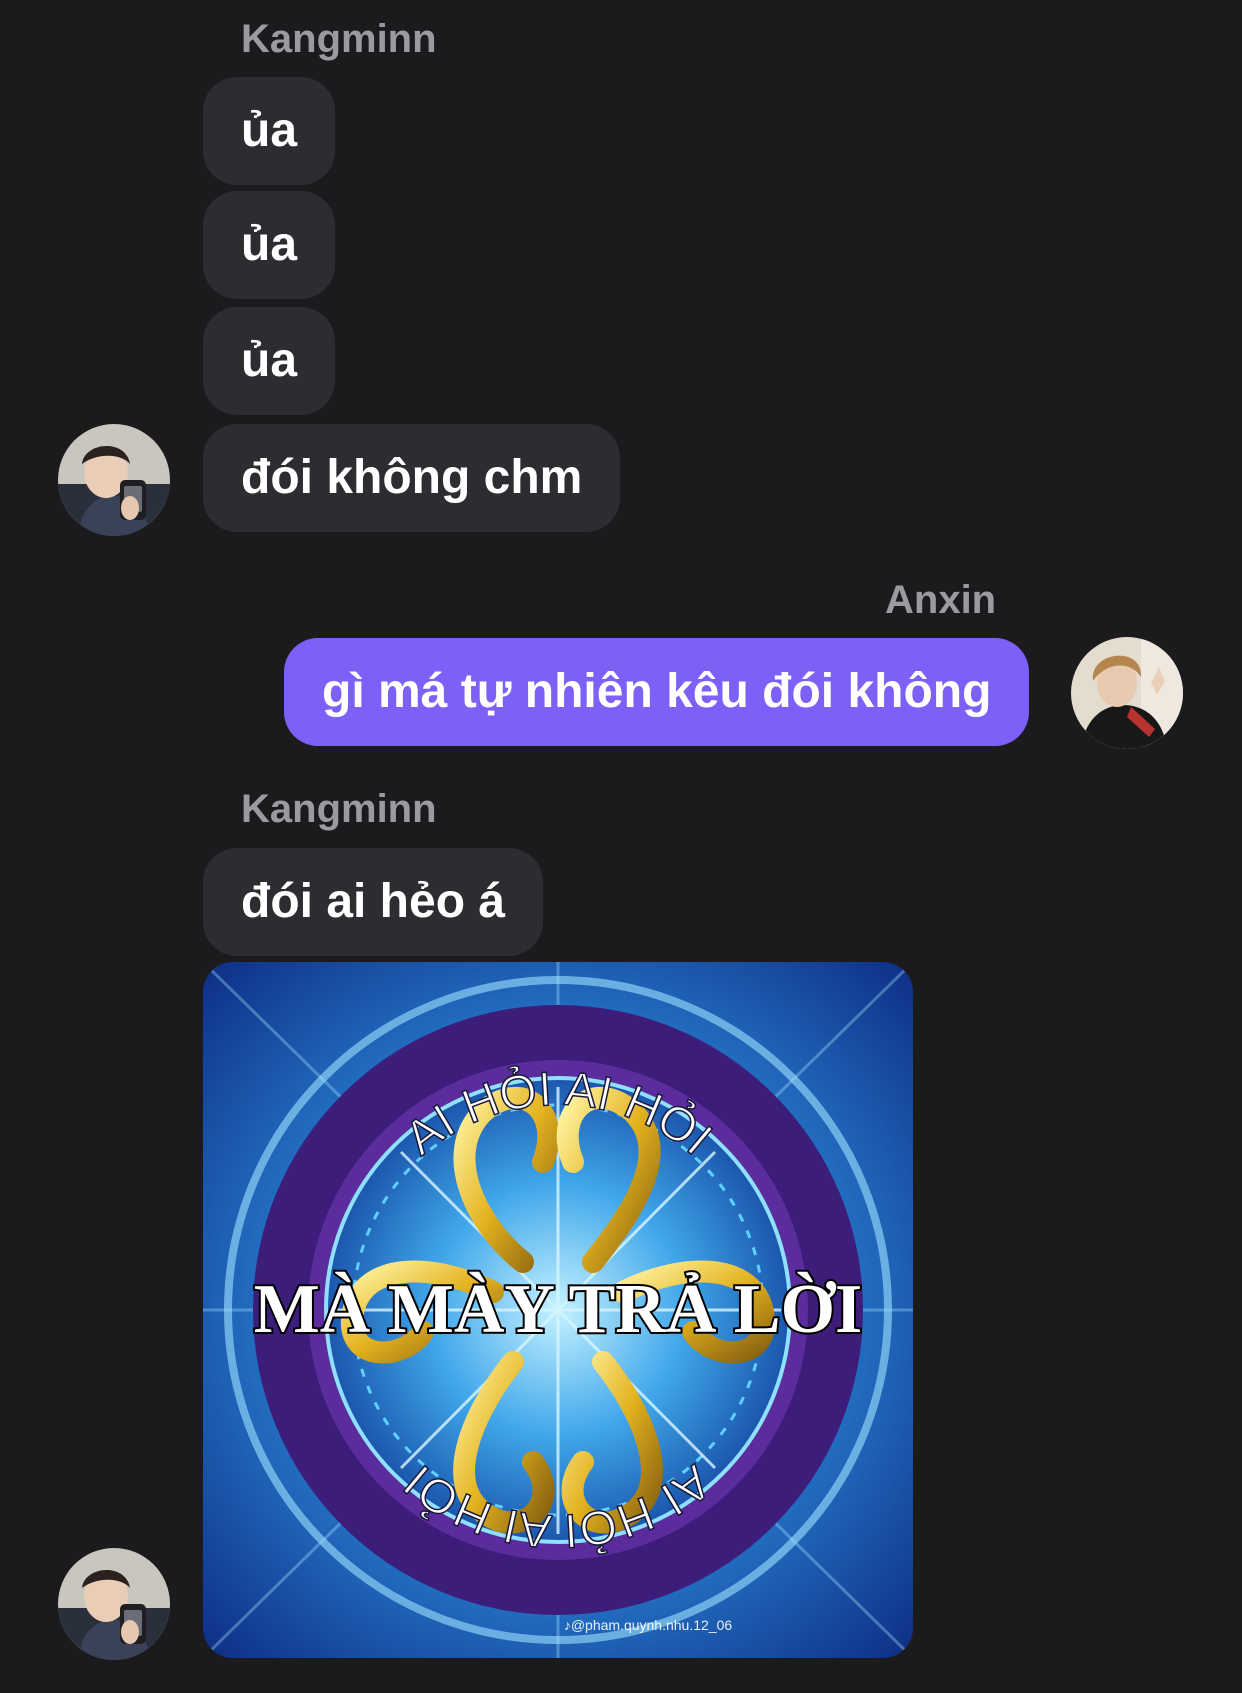  What do you see at coordinates (1127, 693) in the screenshot?
I see `avatar-anxin` at bounding box center [1127, 693].